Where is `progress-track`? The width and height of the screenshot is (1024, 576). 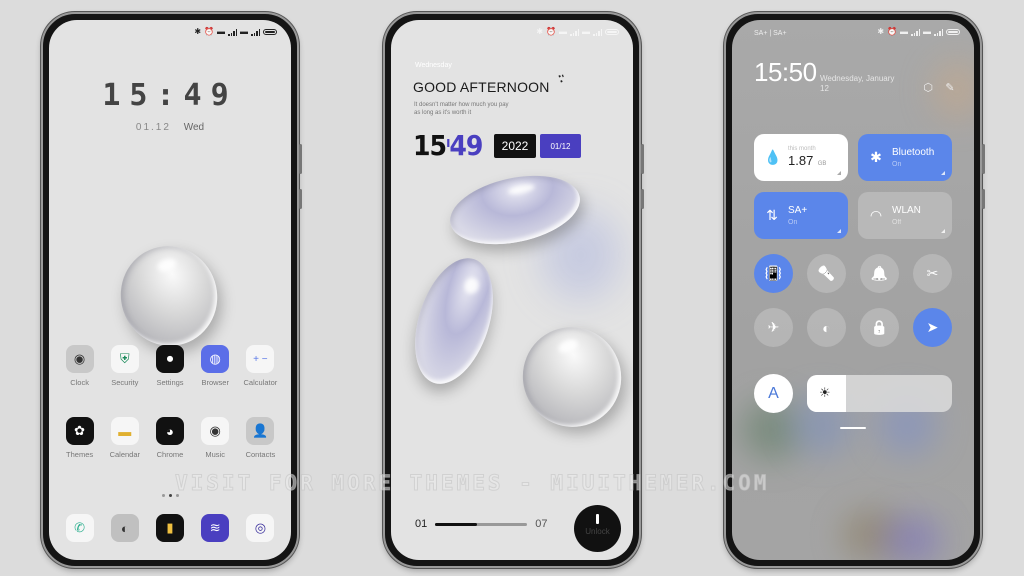 progress-track is located at coordinates (481, 524).